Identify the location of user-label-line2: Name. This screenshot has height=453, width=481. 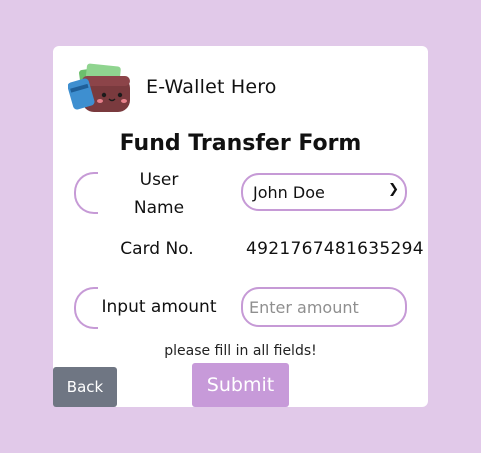
(159, 208).